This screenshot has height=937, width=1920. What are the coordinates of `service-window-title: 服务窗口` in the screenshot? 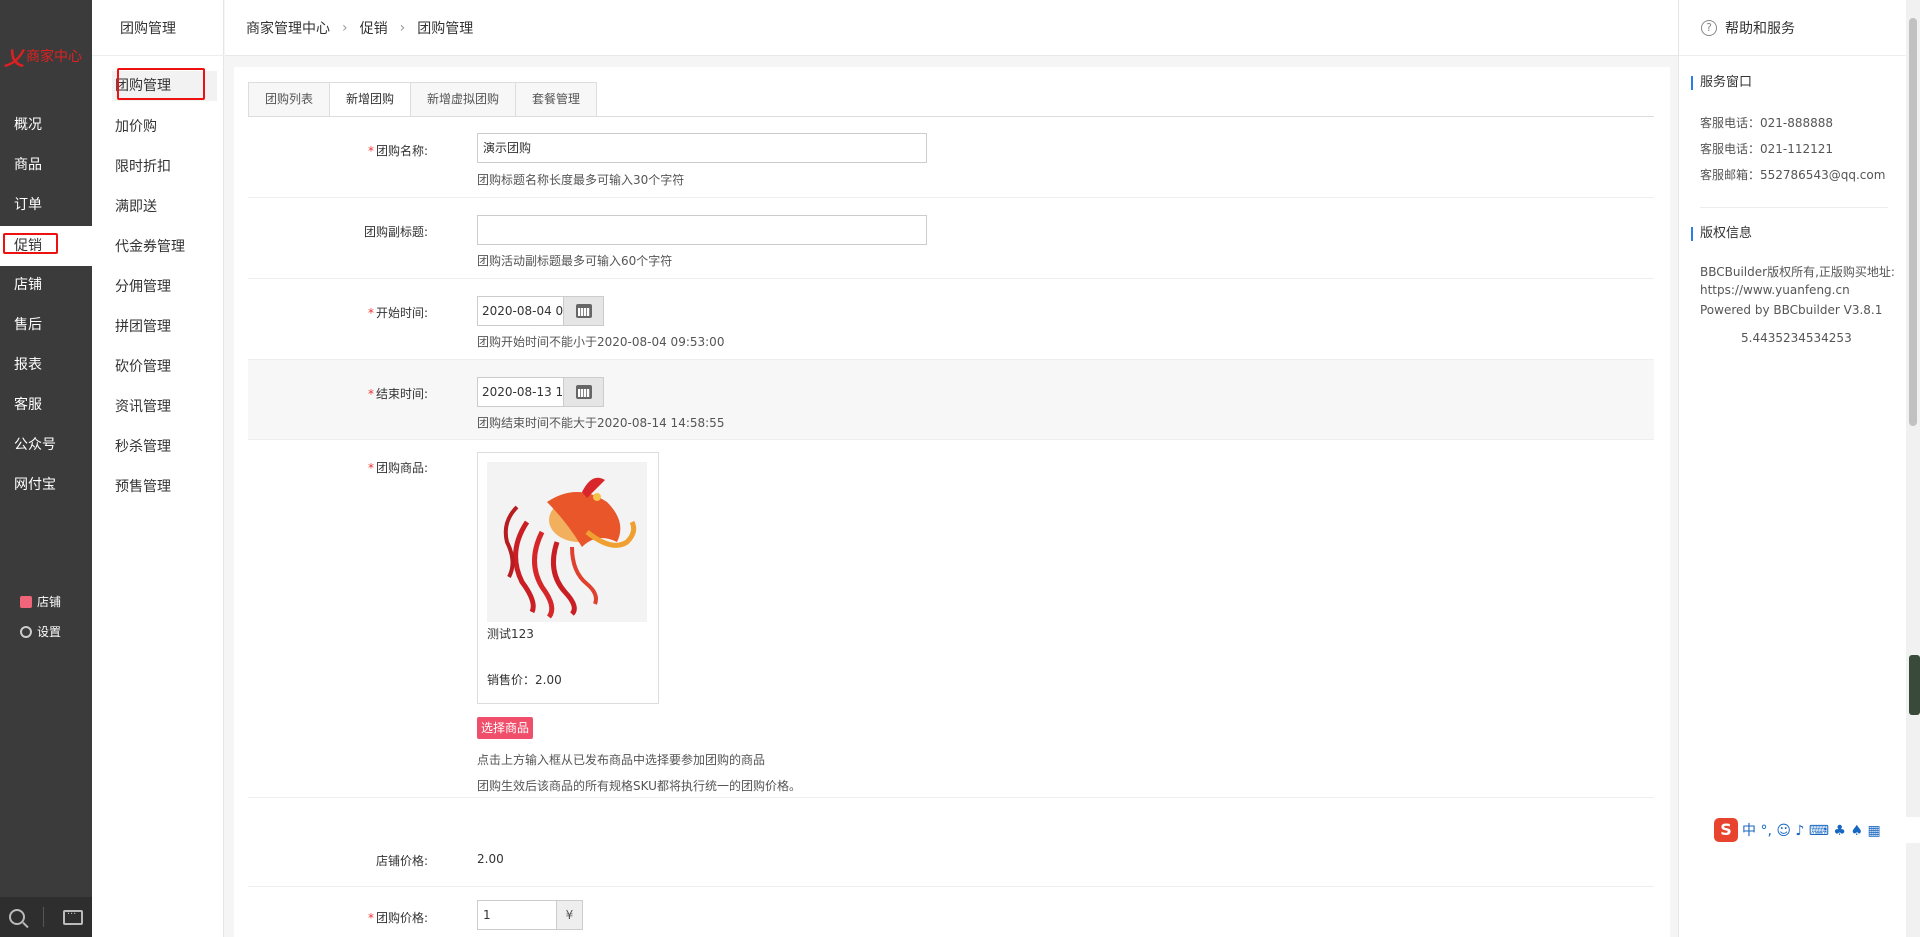 It's located at (1721, 83).